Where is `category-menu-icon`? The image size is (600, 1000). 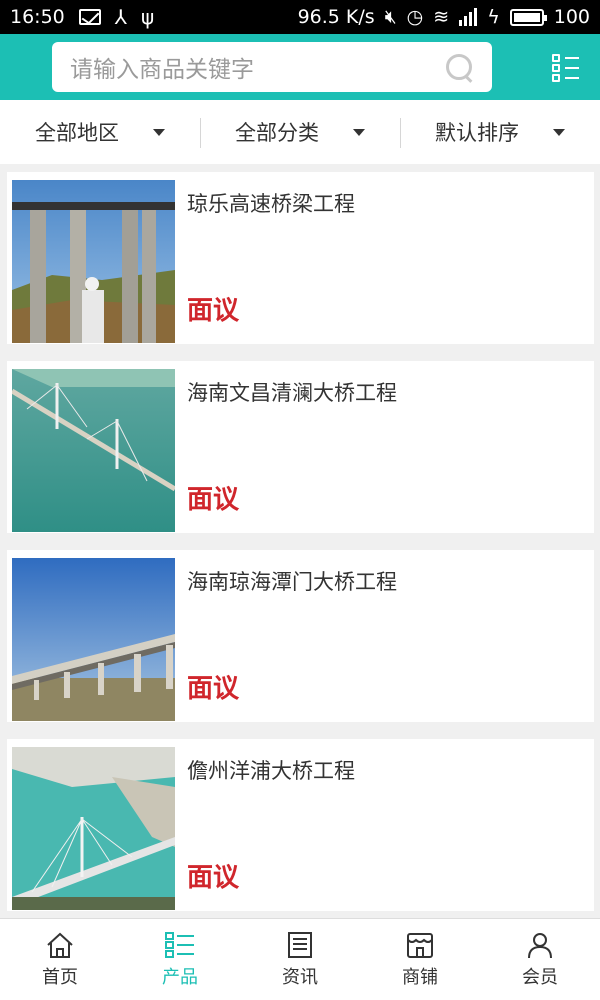 category-menu-icon is located at coordinates (567, 68).